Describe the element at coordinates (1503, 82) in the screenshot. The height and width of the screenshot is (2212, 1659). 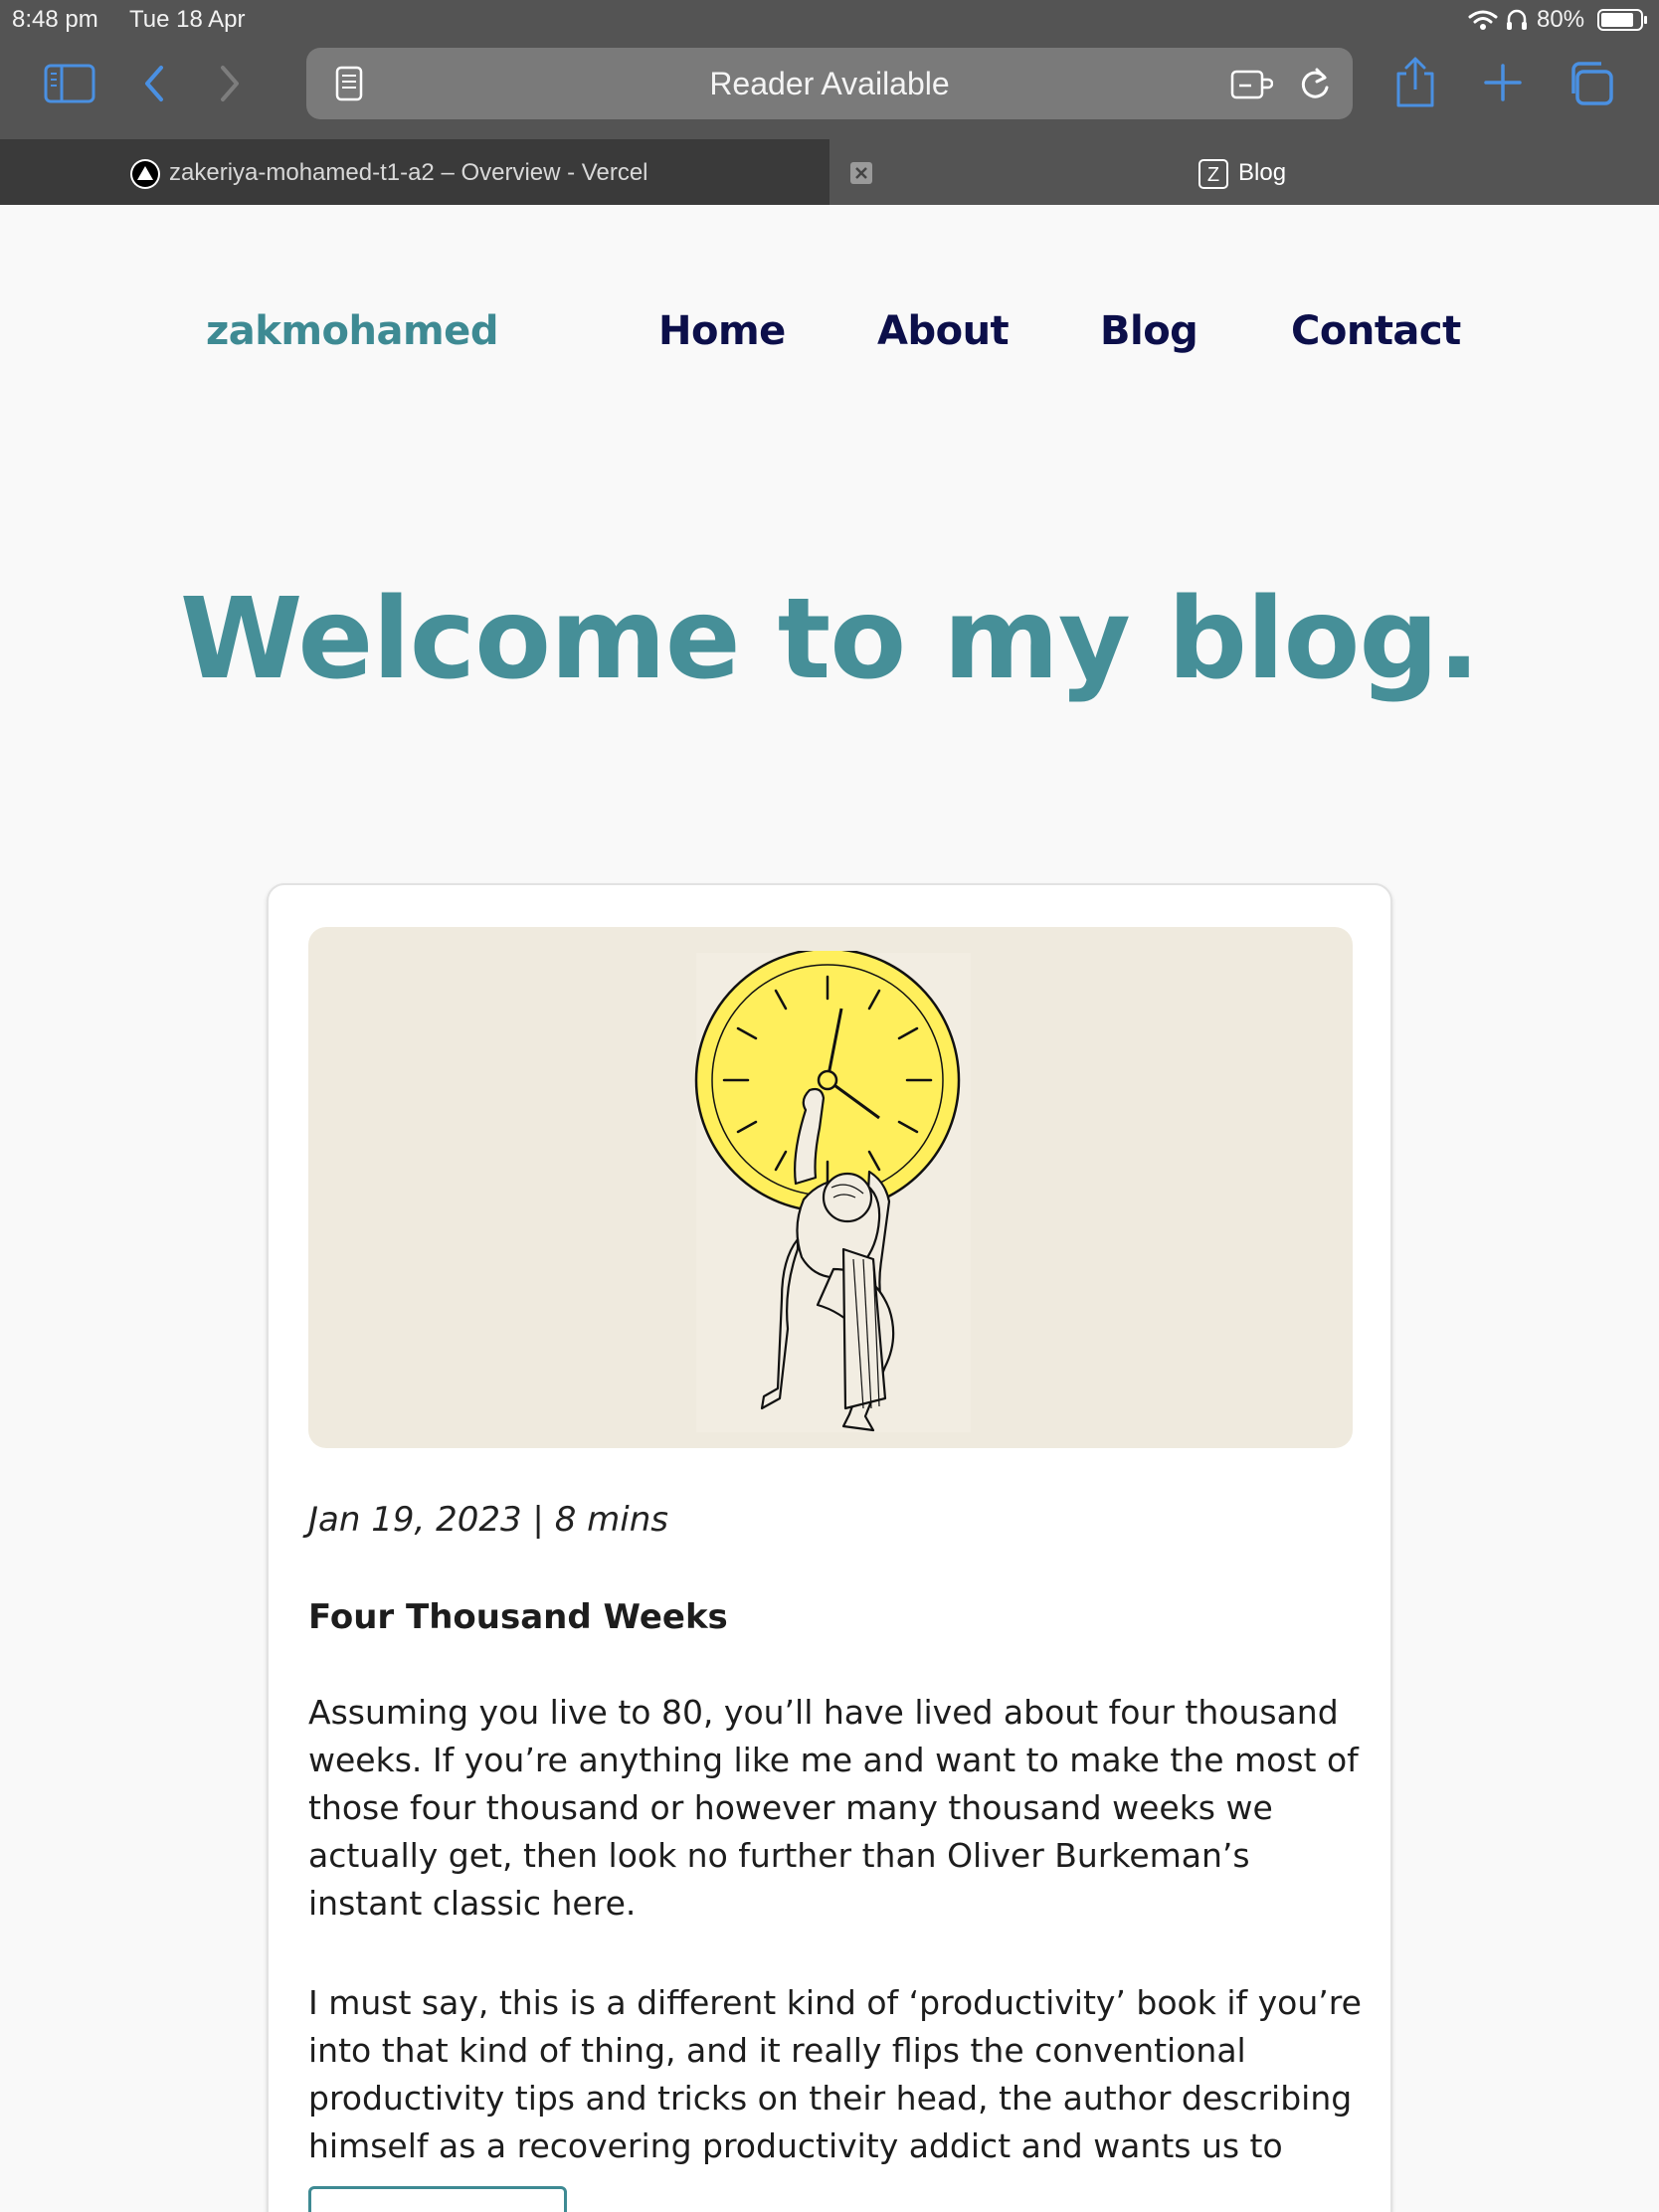
I see `new-tab-icon` at that location.